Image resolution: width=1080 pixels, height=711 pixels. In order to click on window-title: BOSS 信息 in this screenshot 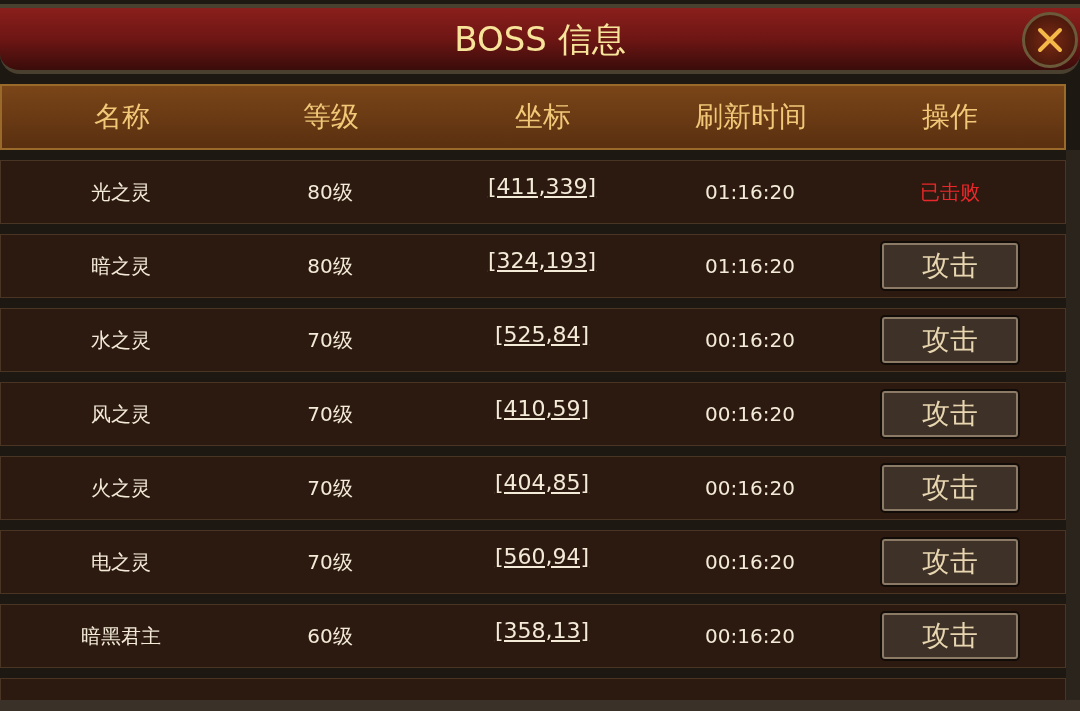, I will do `click(540, 39)`.